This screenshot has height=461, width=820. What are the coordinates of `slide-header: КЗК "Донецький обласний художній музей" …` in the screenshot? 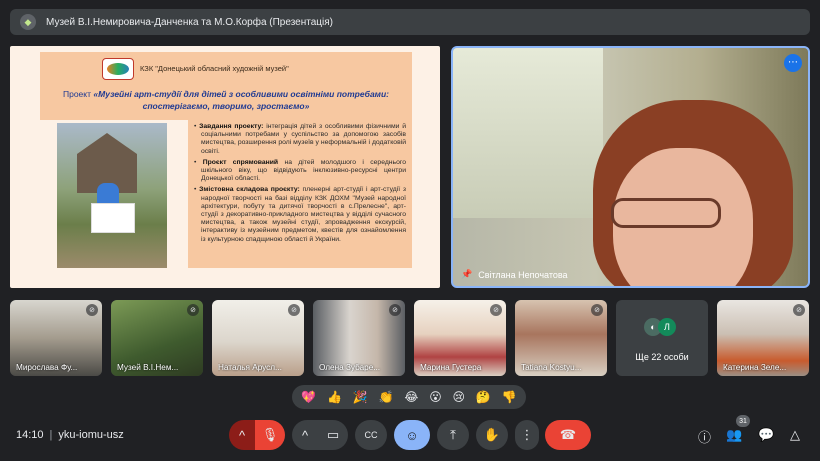 It's located at (226, 86).